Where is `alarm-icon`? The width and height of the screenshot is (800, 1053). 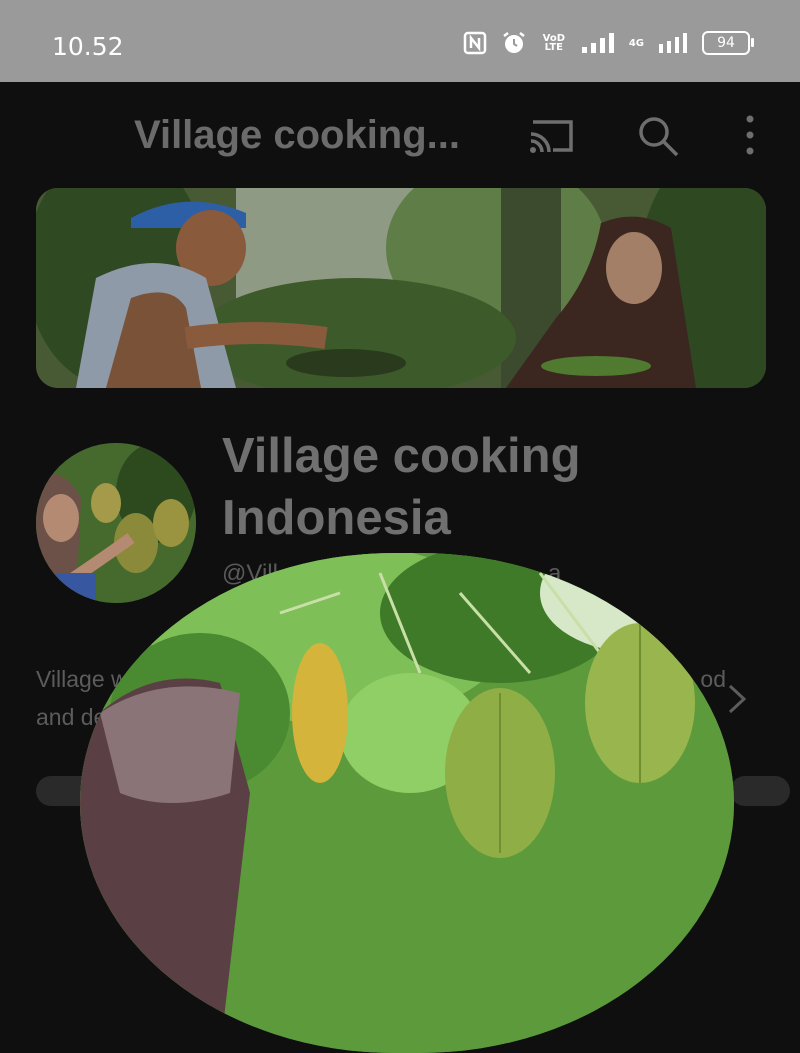 alarm-icon is located at coordinates (514, 43).